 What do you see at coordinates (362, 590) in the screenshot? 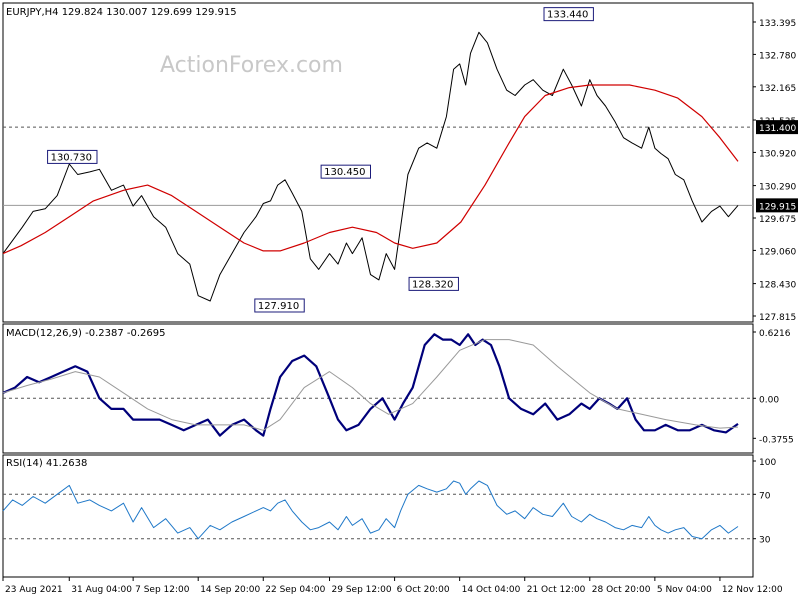
I see `x-tick-label: 29 Sep 12:00` at bounding box center [362, 590].